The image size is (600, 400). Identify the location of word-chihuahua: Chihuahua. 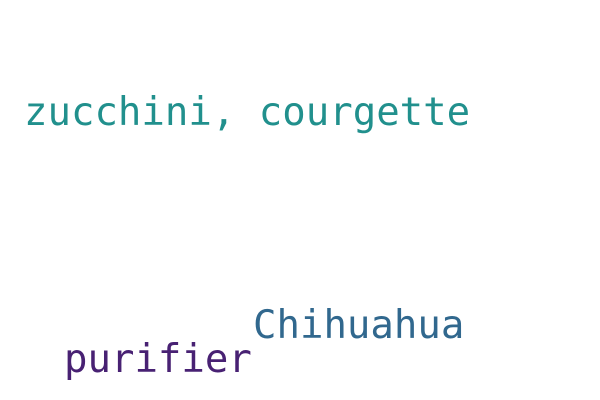
(359, 325).